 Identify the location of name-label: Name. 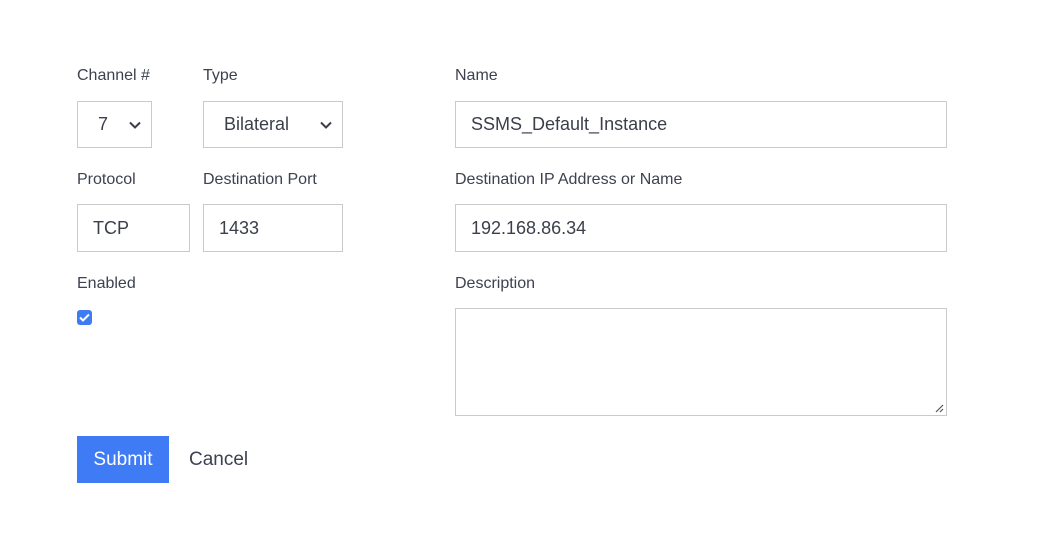
(476, 75).